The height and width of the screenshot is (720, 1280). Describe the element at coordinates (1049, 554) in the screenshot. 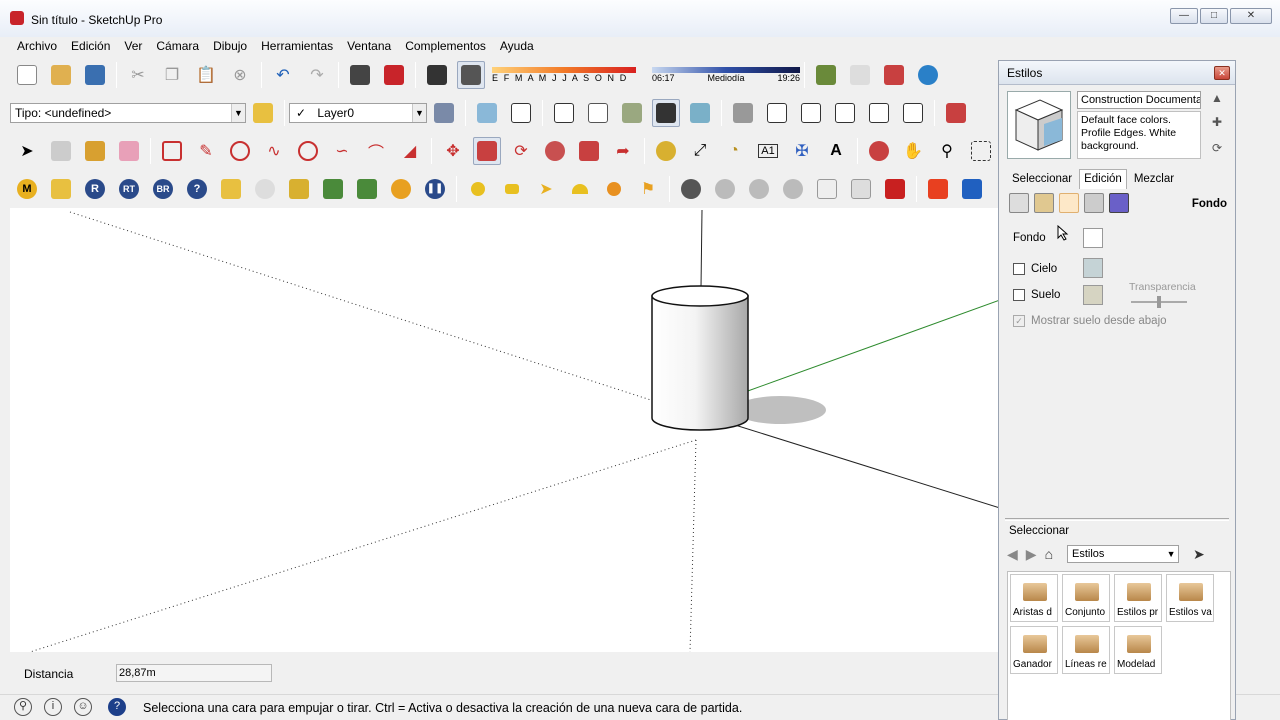

I see `home-icon: ⌂` at that location.